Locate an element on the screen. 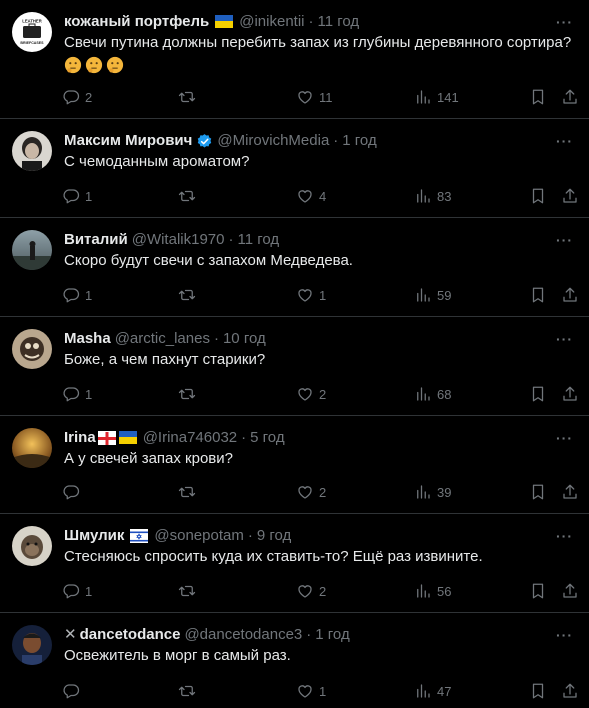  timestamp: 10 год is located at coordinates (244, 339).